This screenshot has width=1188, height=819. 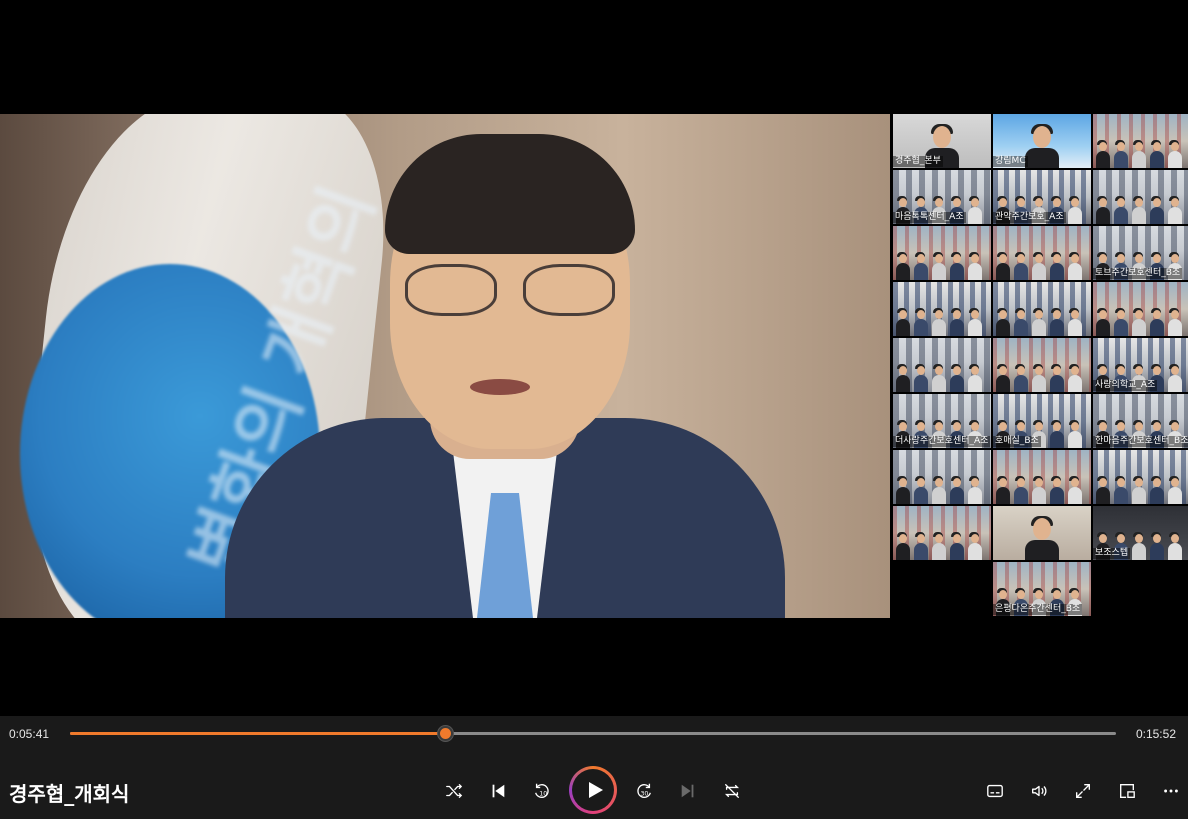 What do you see at coordinates (257, 733) in the screenshot?
I see `seek-bar-progress` at bounding box center [257, 733].